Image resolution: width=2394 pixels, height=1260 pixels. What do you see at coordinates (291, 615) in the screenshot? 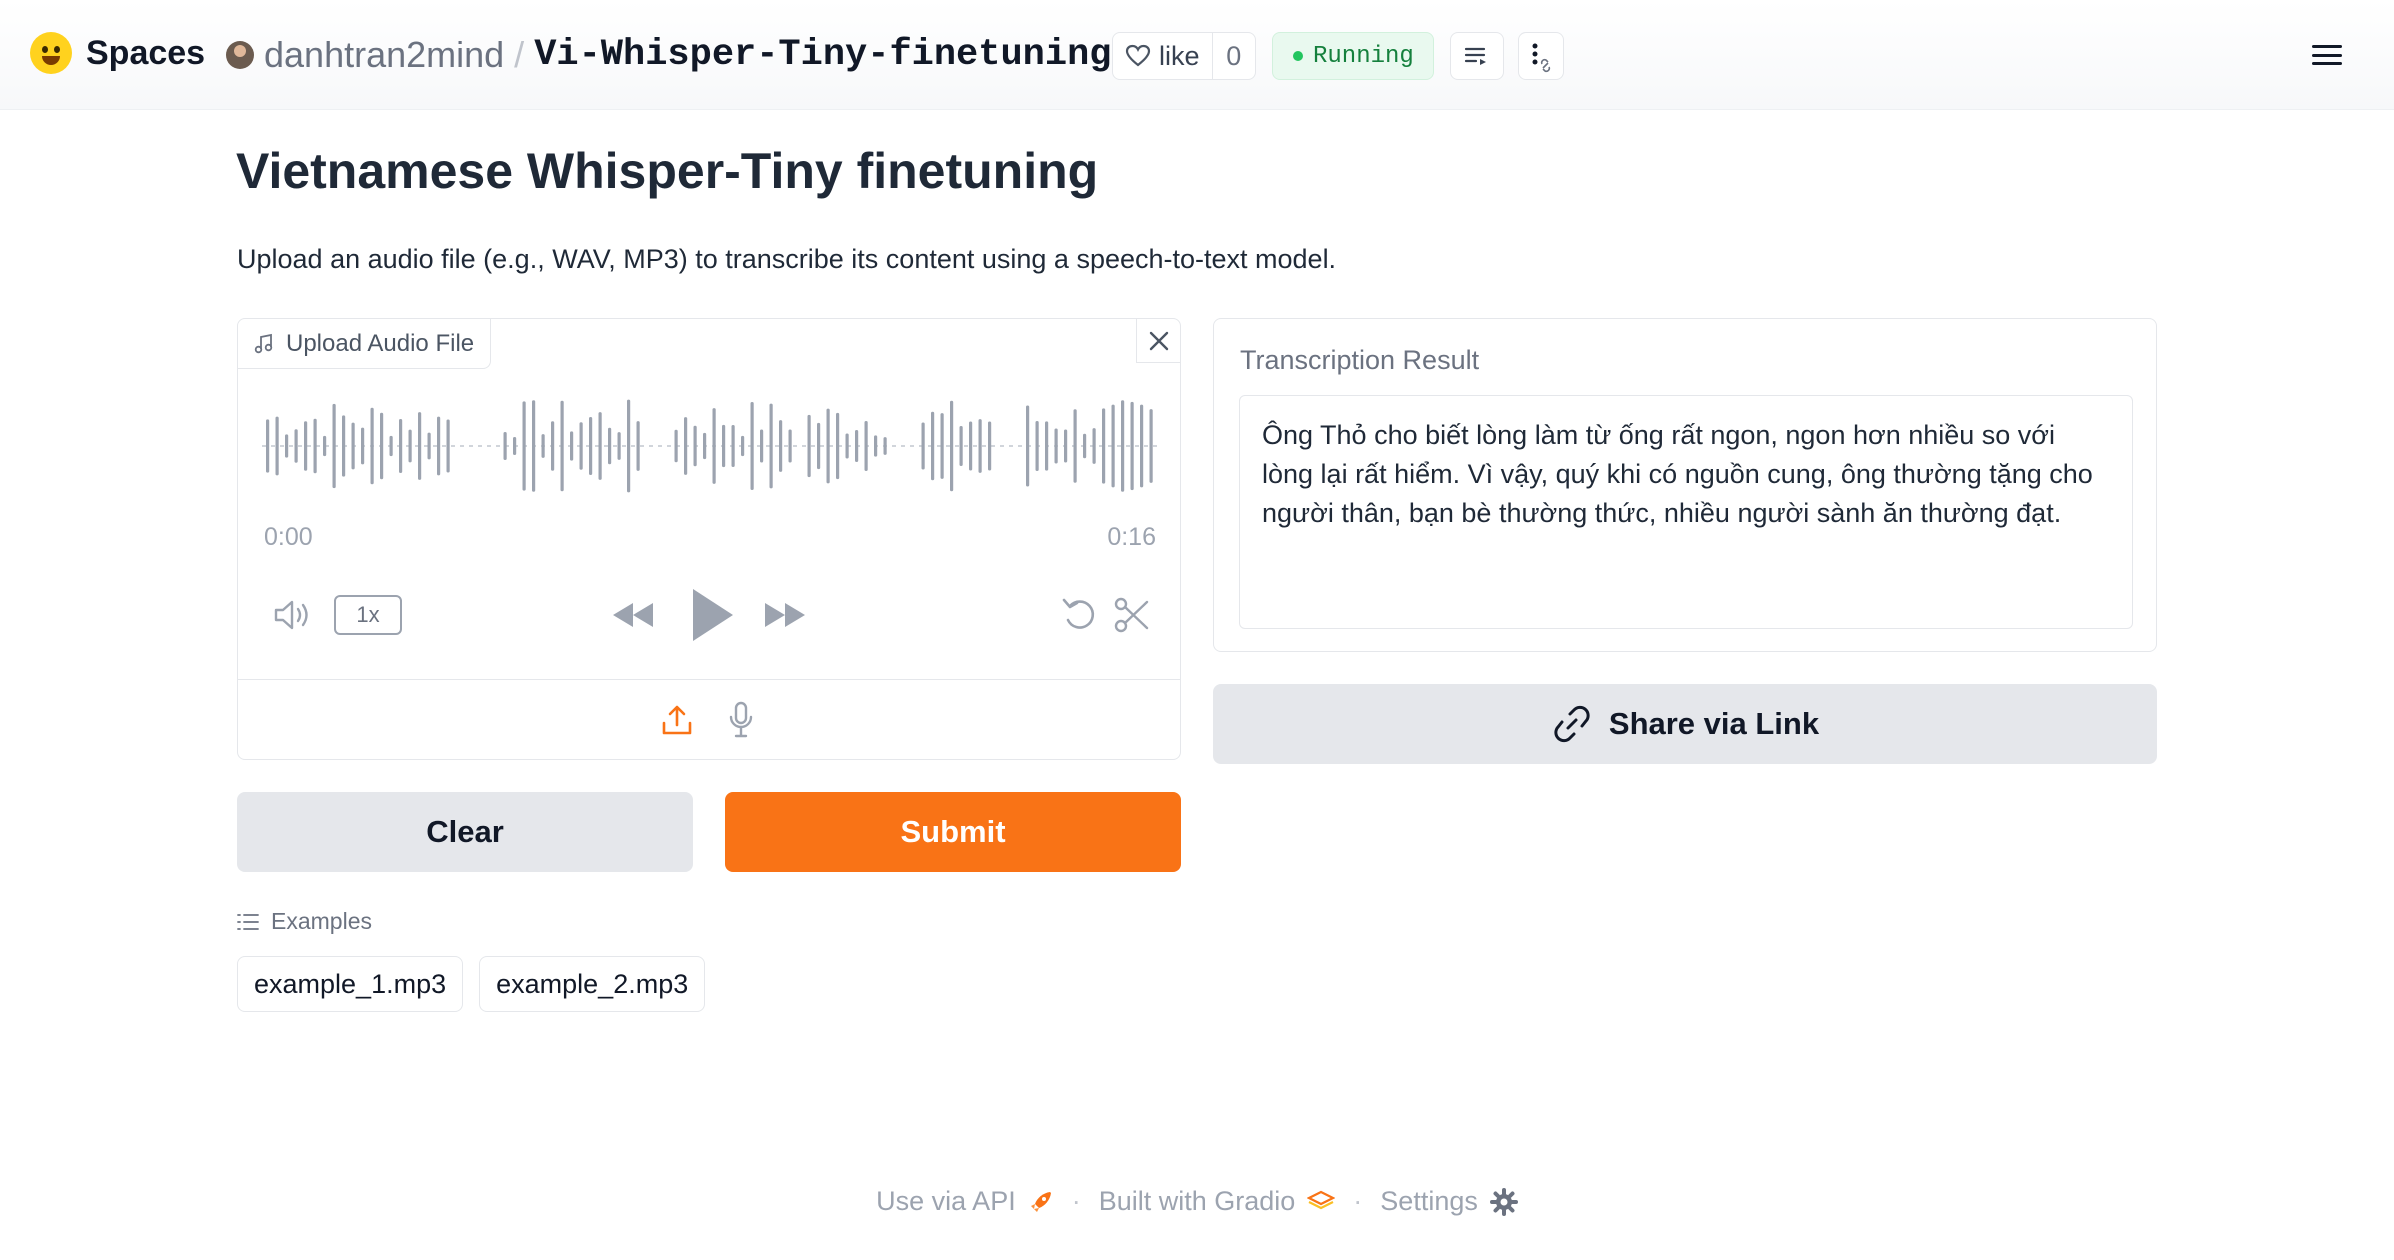
I see `volume-icon` at bounding box center [291, 615].